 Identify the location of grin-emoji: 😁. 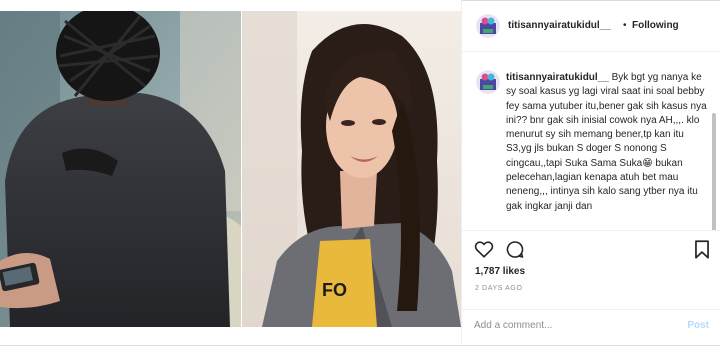
(647, 163).